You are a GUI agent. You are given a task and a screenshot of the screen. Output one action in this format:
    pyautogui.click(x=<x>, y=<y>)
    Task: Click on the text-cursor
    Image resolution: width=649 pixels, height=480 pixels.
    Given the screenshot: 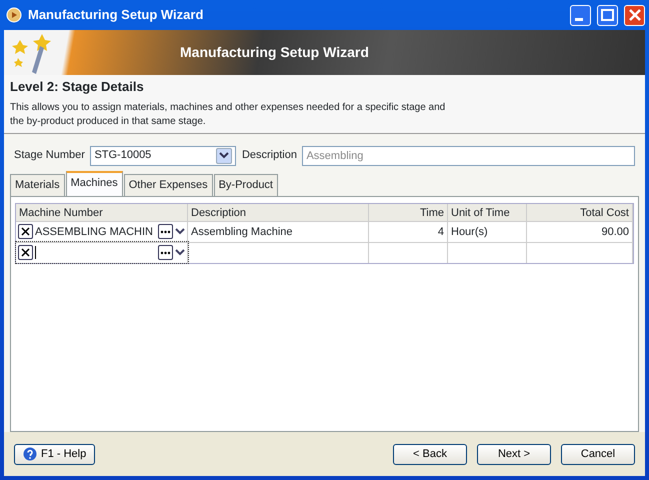 What is the action you would take?
    pyautogui.click(x=35, y=253)
    